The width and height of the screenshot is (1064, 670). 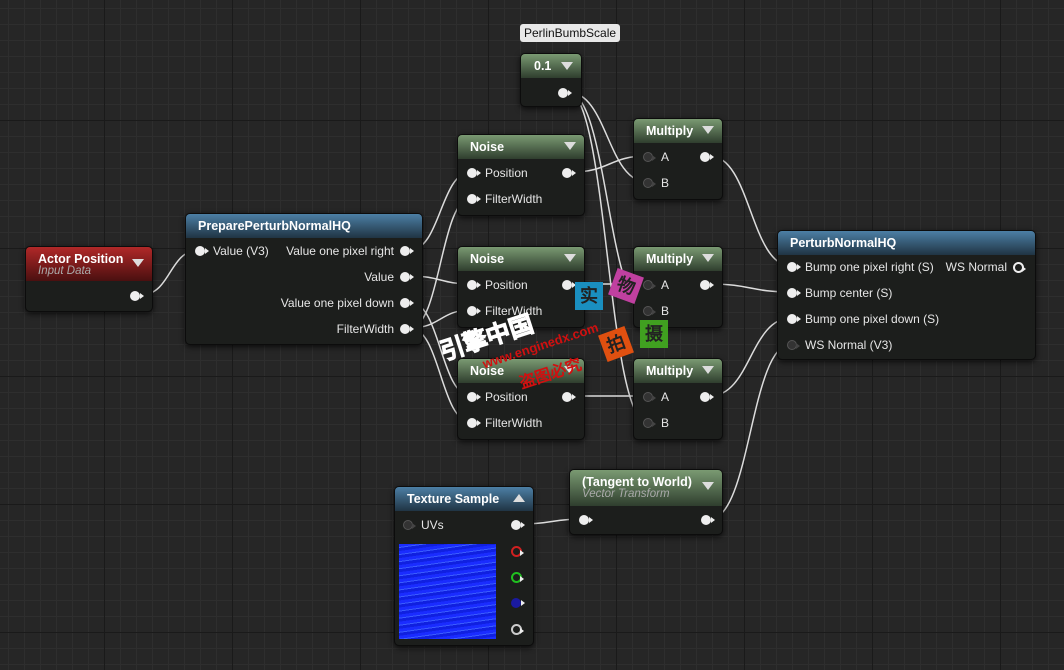 What do you see at coordinates (906, 243) in the screenshot?
I see `node-title: PerturbNormalHQ` at bounding box center [906, 243].